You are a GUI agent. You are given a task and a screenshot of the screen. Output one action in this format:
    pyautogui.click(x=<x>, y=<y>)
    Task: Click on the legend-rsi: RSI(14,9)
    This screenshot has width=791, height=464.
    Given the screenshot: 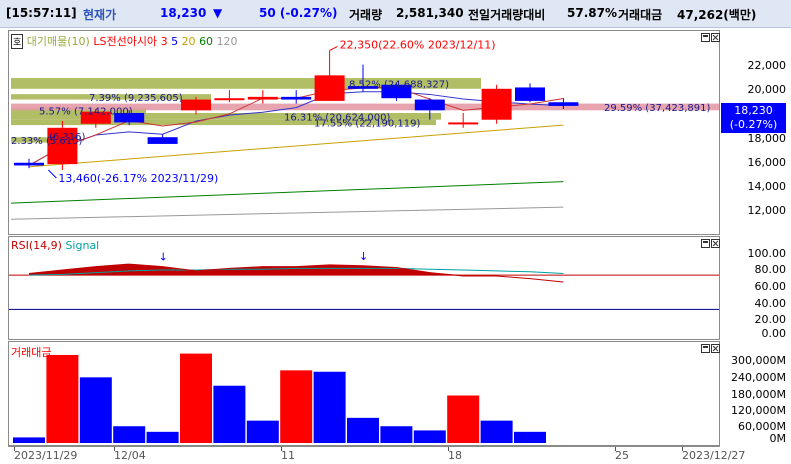 What is the action you would take?
    pyautogui.click(x=36, y=245)
    